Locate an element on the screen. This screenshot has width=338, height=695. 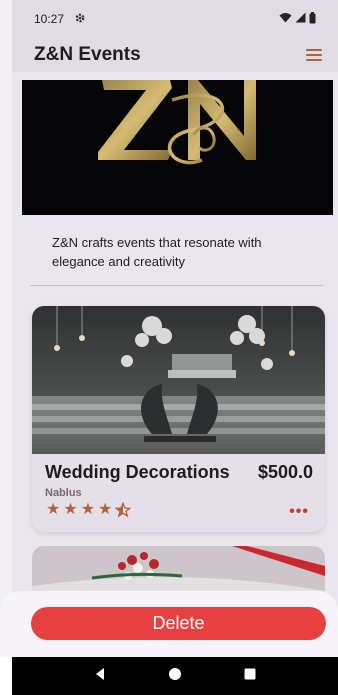
rating-stars: ★ ★ ★ ★ is located at coordinates (89, 511).